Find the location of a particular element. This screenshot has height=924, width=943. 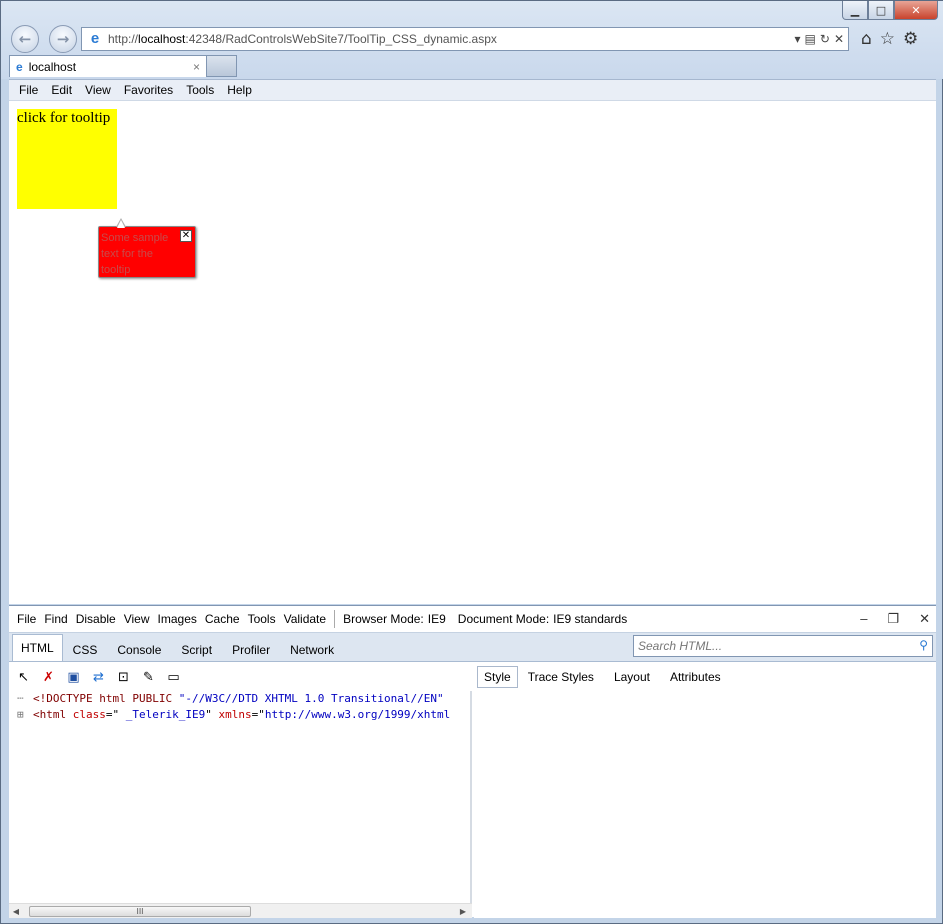

url-prefix: http:// is located at coordinates (123, 39).